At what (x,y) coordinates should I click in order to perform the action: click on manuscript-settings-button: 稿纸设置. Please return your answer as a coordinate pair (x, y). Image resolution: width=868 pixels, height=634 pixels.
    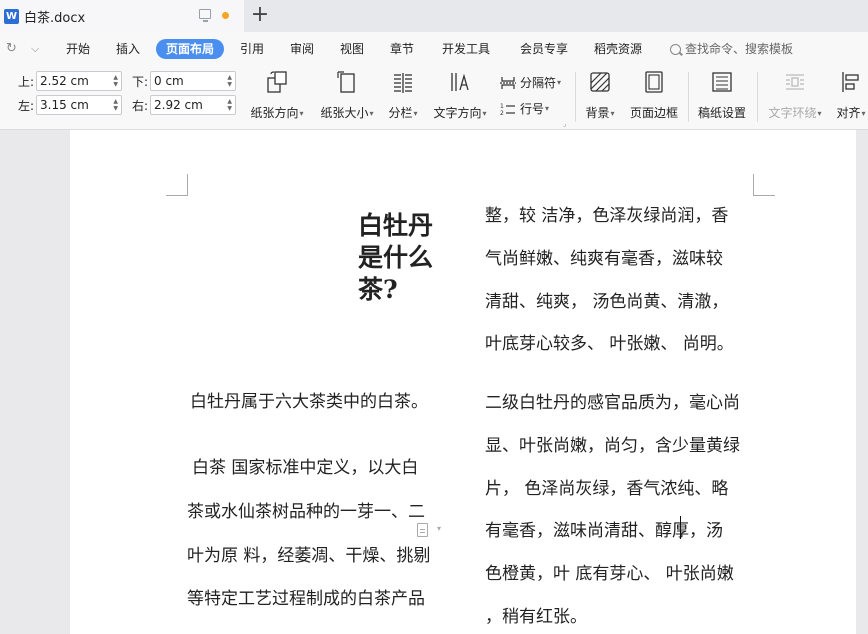
    Looking at the image, I should click on (722, 95).